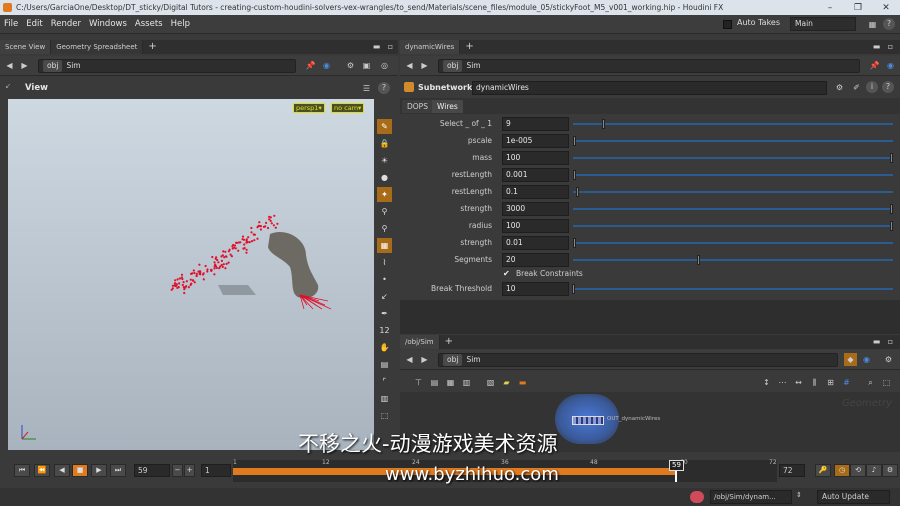  I want to click on network-path-field: obj Sim, so click(638, 360).